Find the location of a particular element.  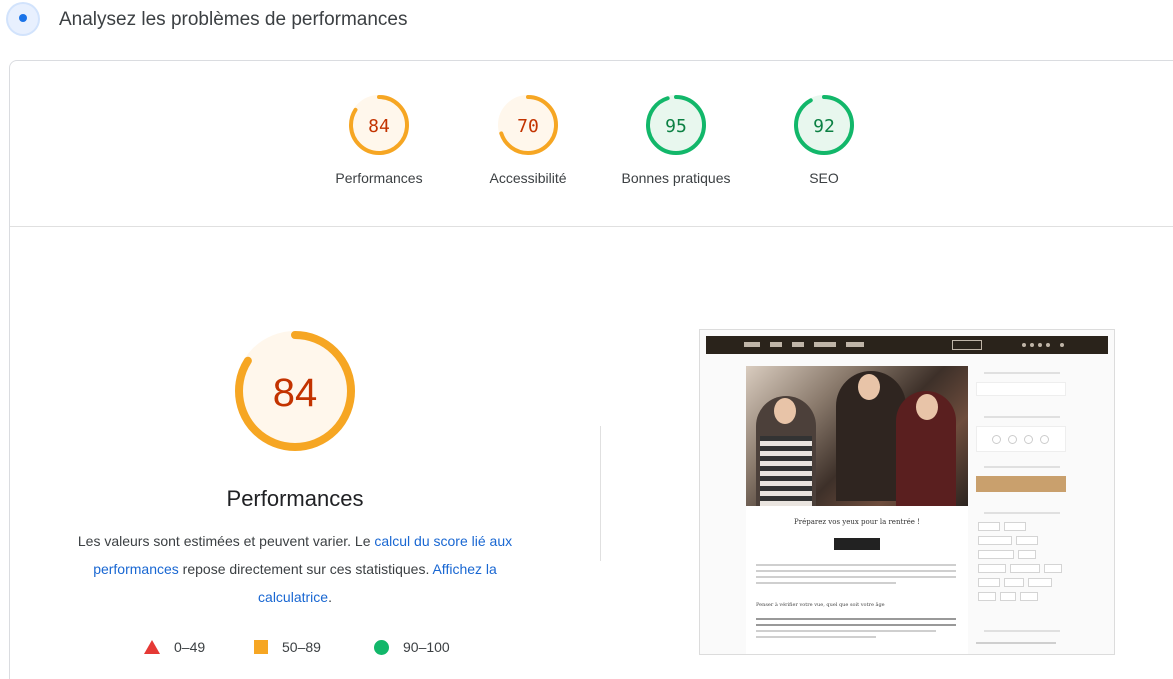

gauge-accessibilite: 70 Accessibilité is located at coordinates (528, 140).